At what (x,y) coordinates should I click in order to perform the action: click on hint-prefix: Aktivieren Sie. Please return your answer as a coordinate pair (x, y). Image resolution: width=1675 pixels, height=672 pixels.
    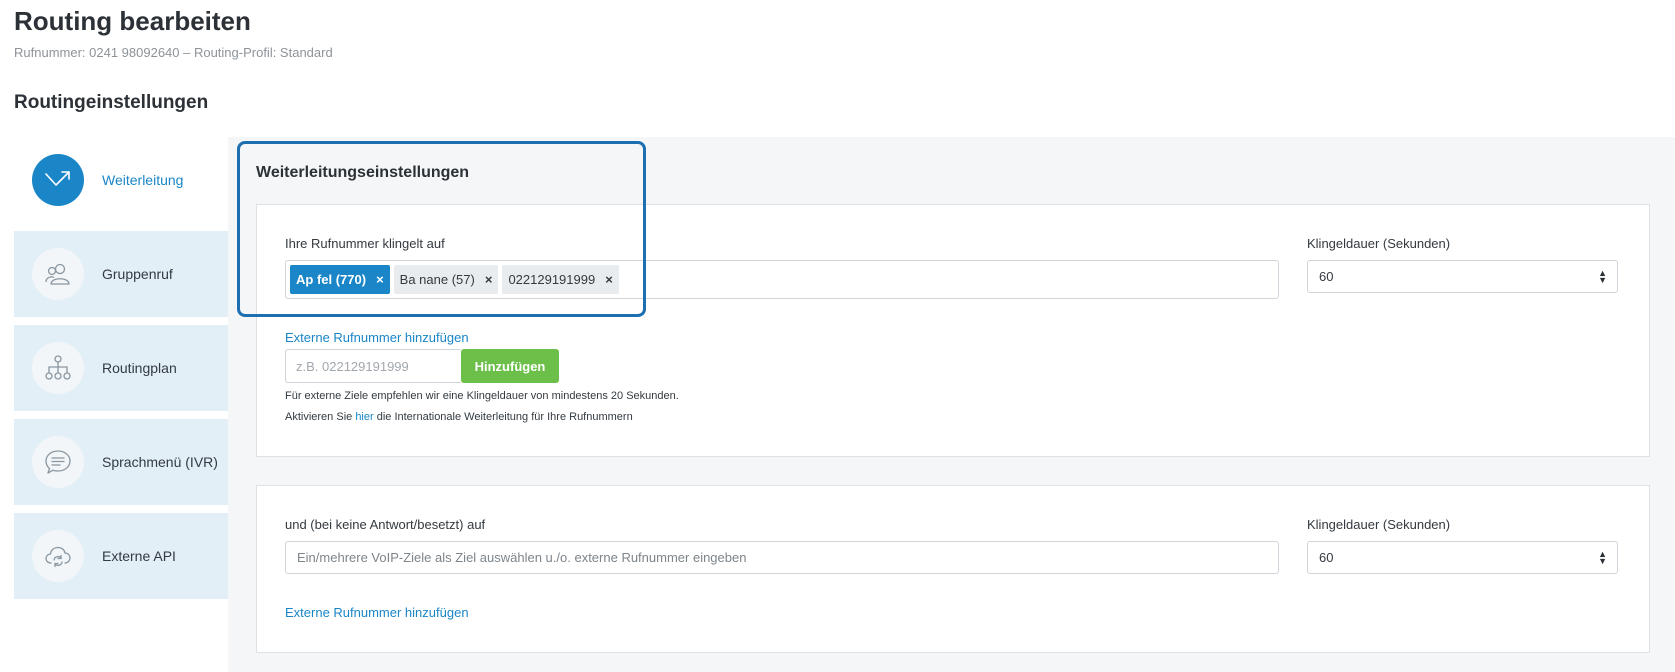
    Looking at the image, I should click on (320, 417).